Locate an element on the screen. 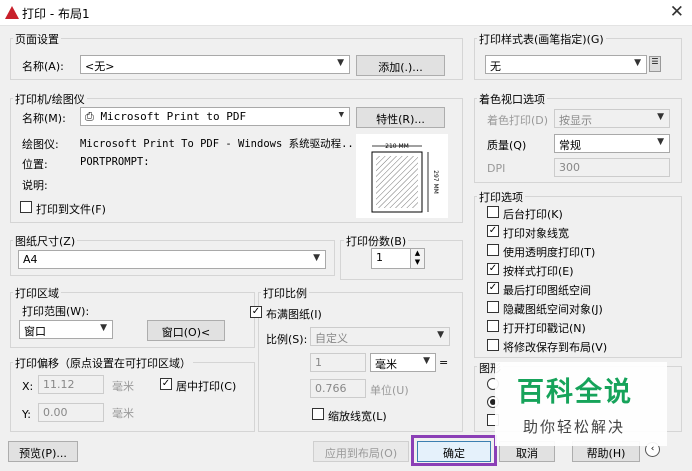 This screenshot has width=692, height=471. autocad-app-icon is located at coordinates (12, 12).